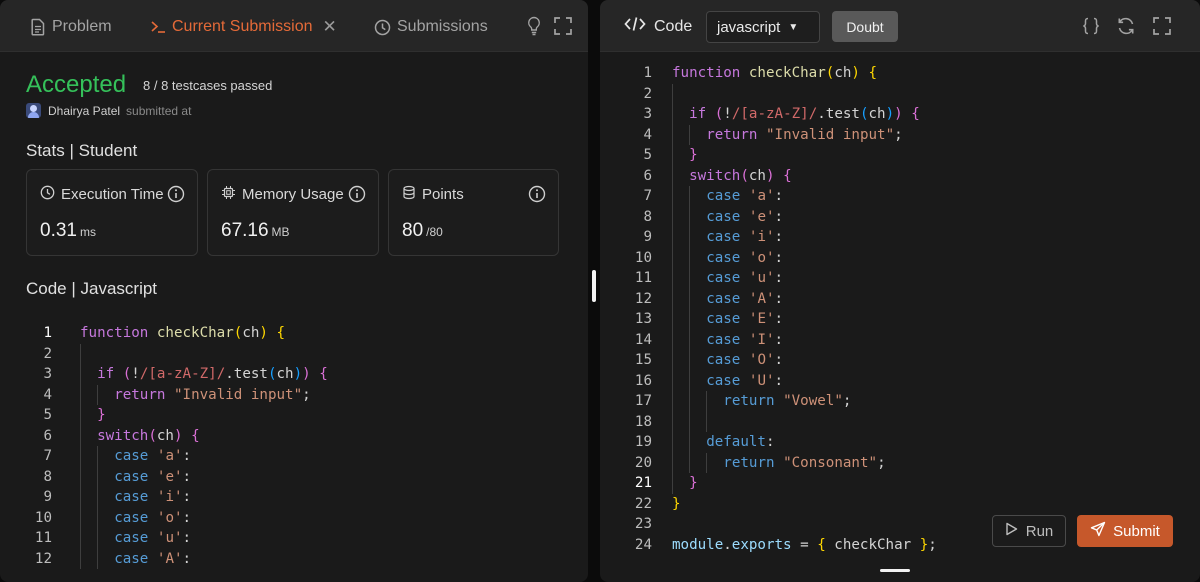 This screenshot has height=582, width=1200. I want to click on code-brackets-icon, so click(639, 26).